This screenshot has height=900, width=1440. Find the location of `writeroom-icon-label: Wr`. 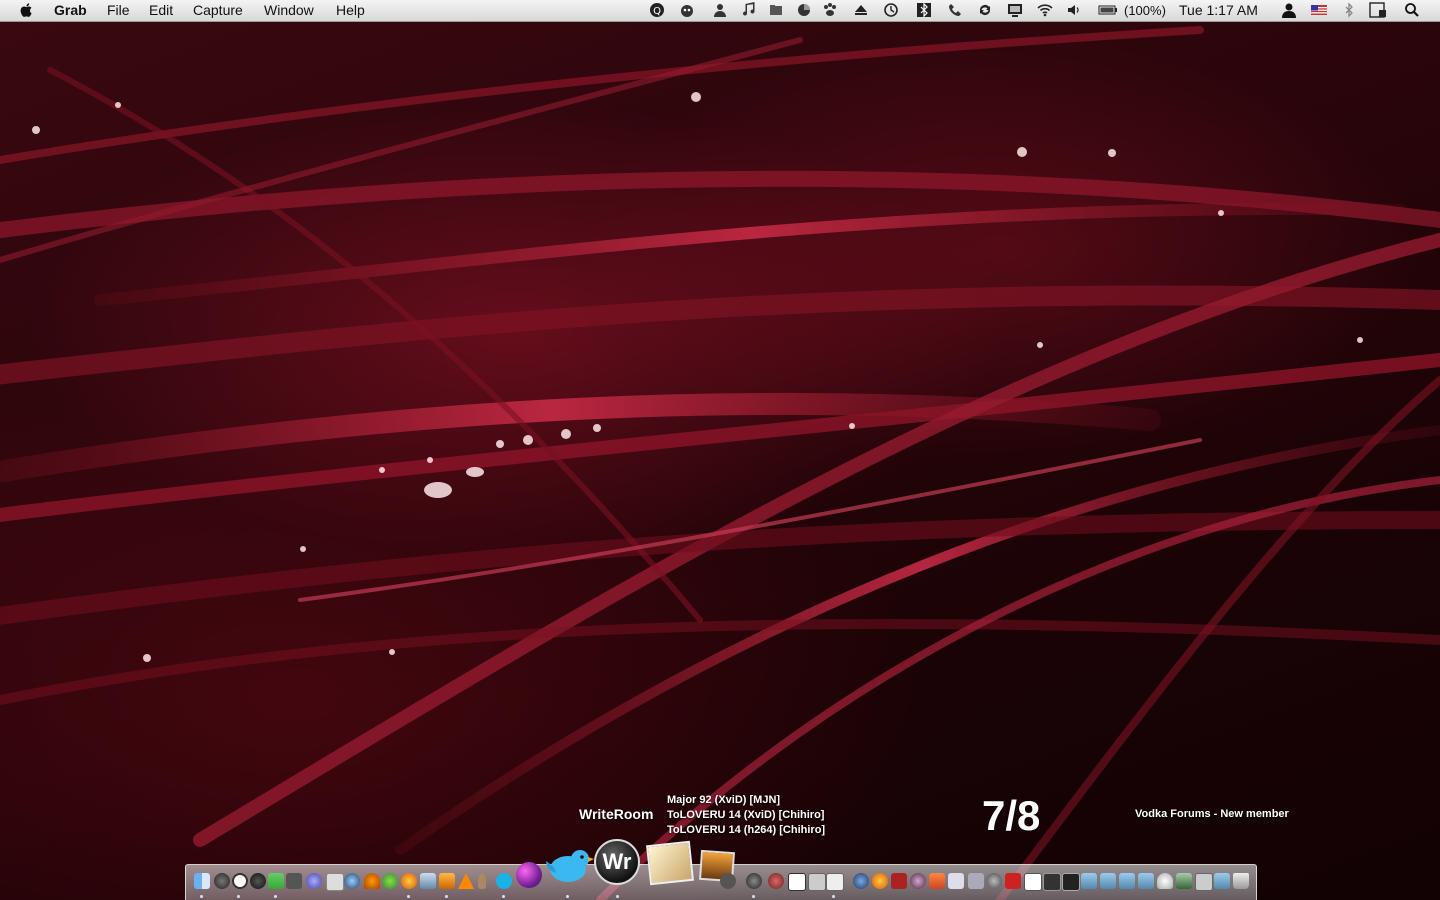

writeroom-icon-label: Wr is located at coordinates (617, 861).